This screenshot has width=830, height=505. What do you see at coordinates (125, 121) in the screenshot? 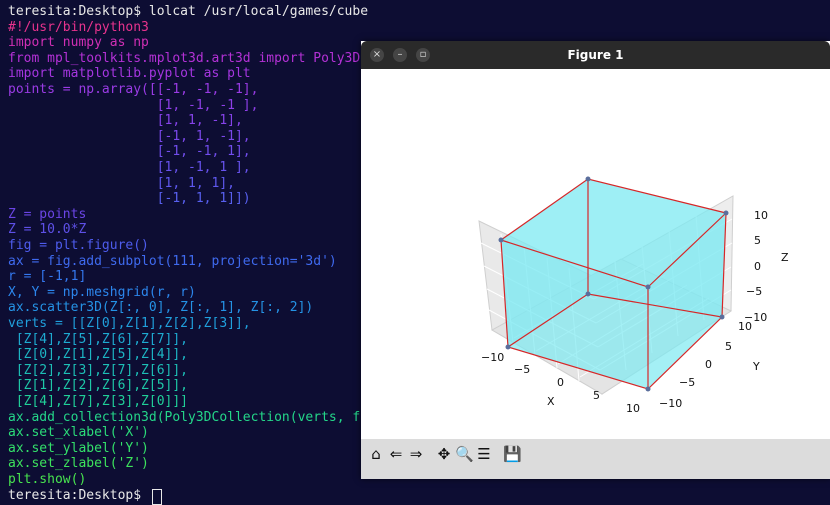
I see `terminal-output-line: [1, 1, -1],` at bounding box center [125, 121].